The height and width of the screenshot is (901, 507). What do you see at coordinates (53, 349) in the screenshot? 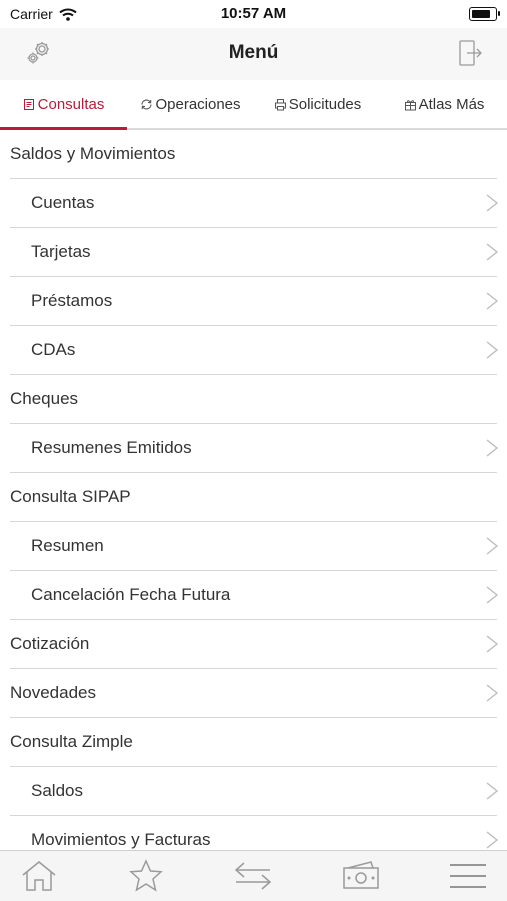
I see `menu-item-label: CDAs` at bounding box center [53, 349].